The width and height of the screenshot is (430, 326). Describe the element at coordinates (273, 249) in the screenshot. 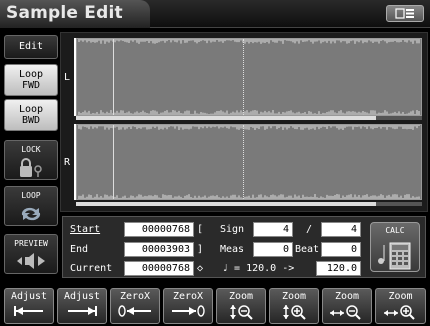

I see `meas-field: 0` at that location.